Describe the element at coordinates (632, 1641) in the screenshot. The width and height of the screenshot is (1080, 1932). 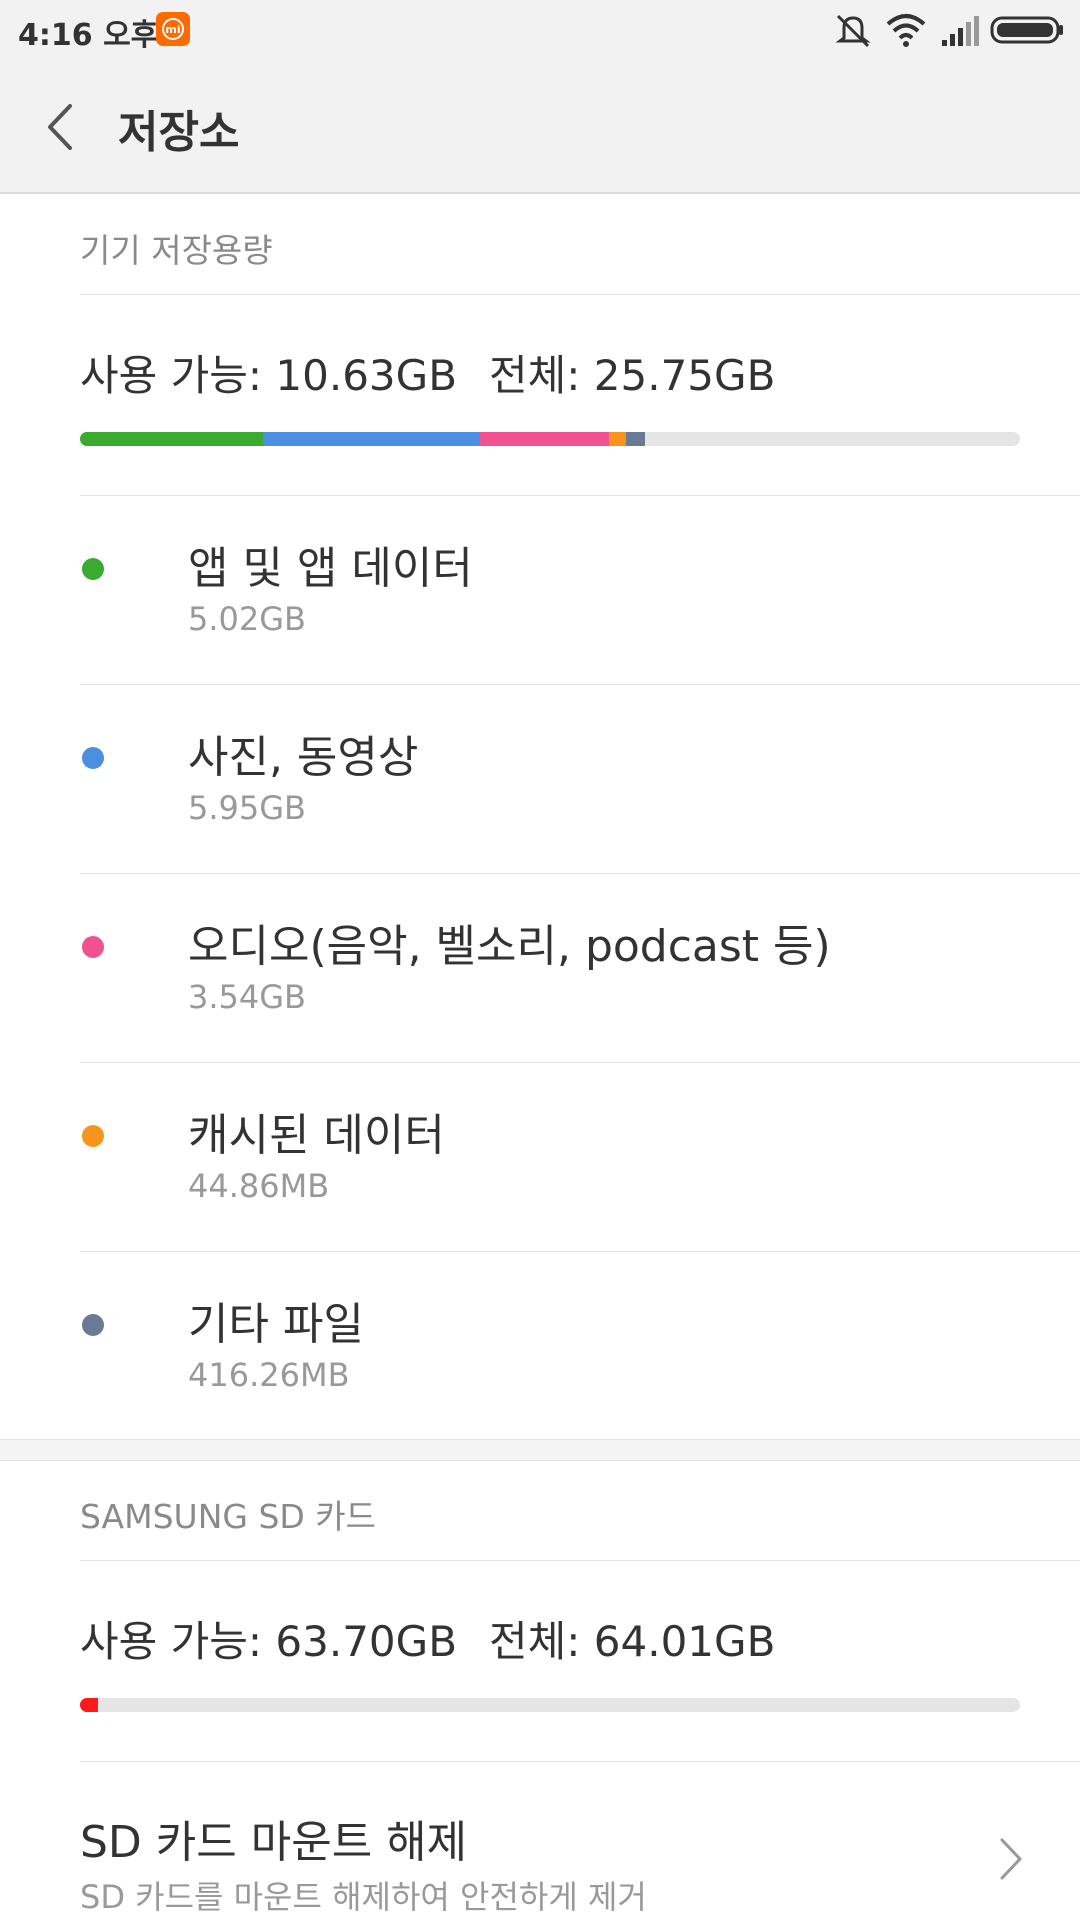
I see `sd-total-label: 전체: 64.01GB` at that location.